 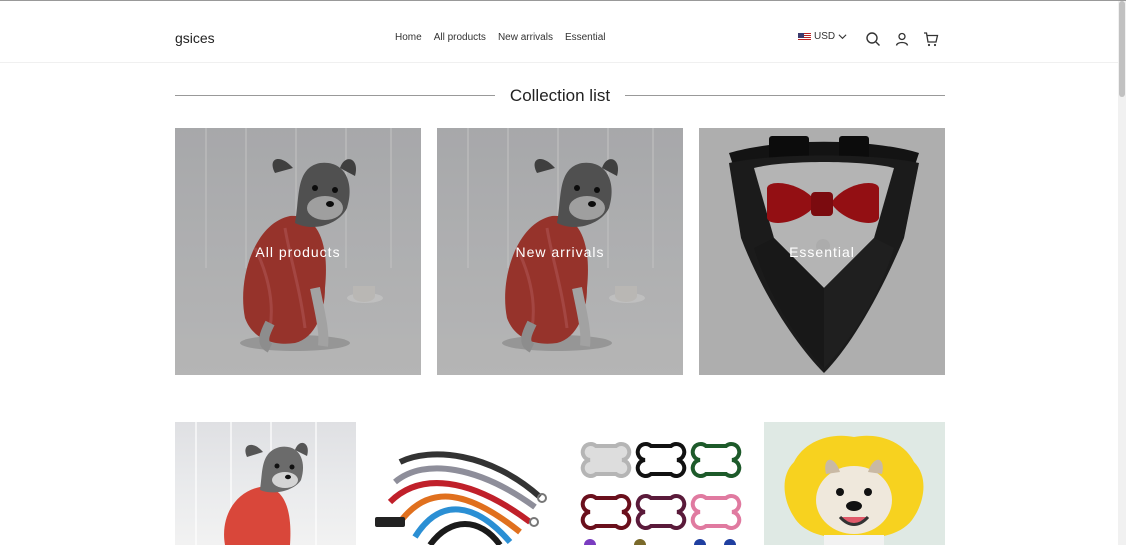 I want to click on collection-label: Essential, so click(x=822, y=252).